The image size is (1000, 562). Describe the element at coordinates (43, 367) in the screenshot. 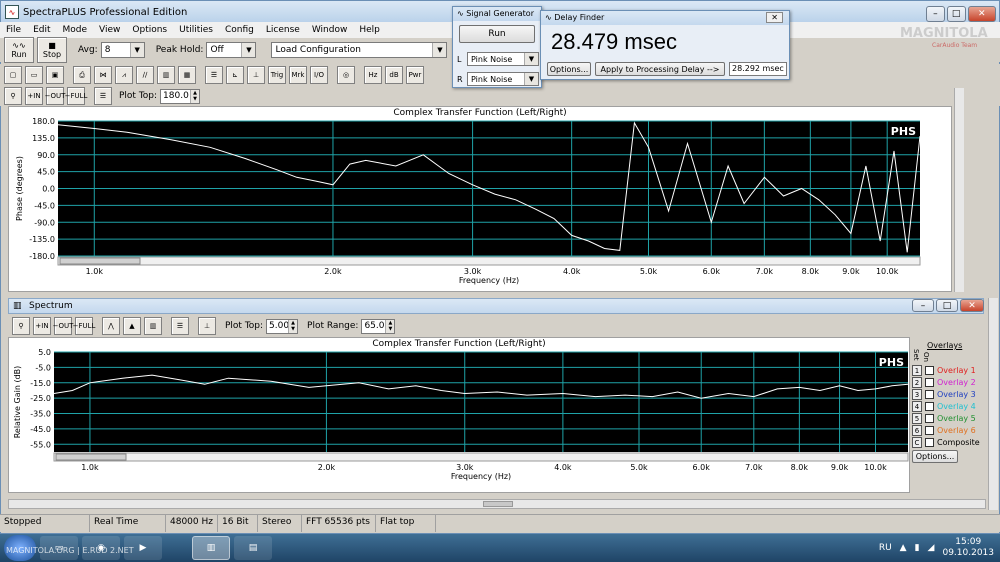

I see `y-tick-label: -5.0` at that location.